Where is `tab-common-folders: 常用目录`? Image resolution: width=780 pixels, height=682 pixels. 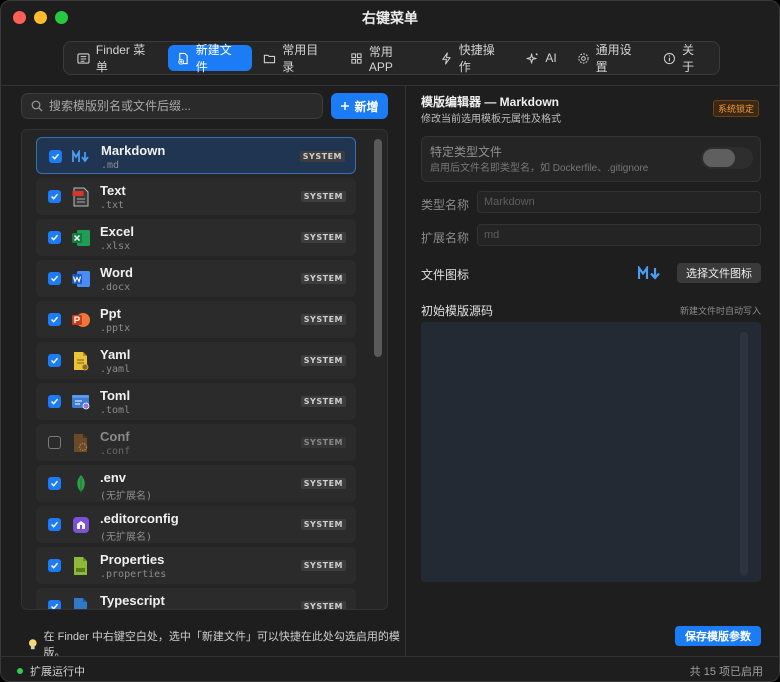
tab-common-folders: 常用目录 is located at coordinates (296, 58).